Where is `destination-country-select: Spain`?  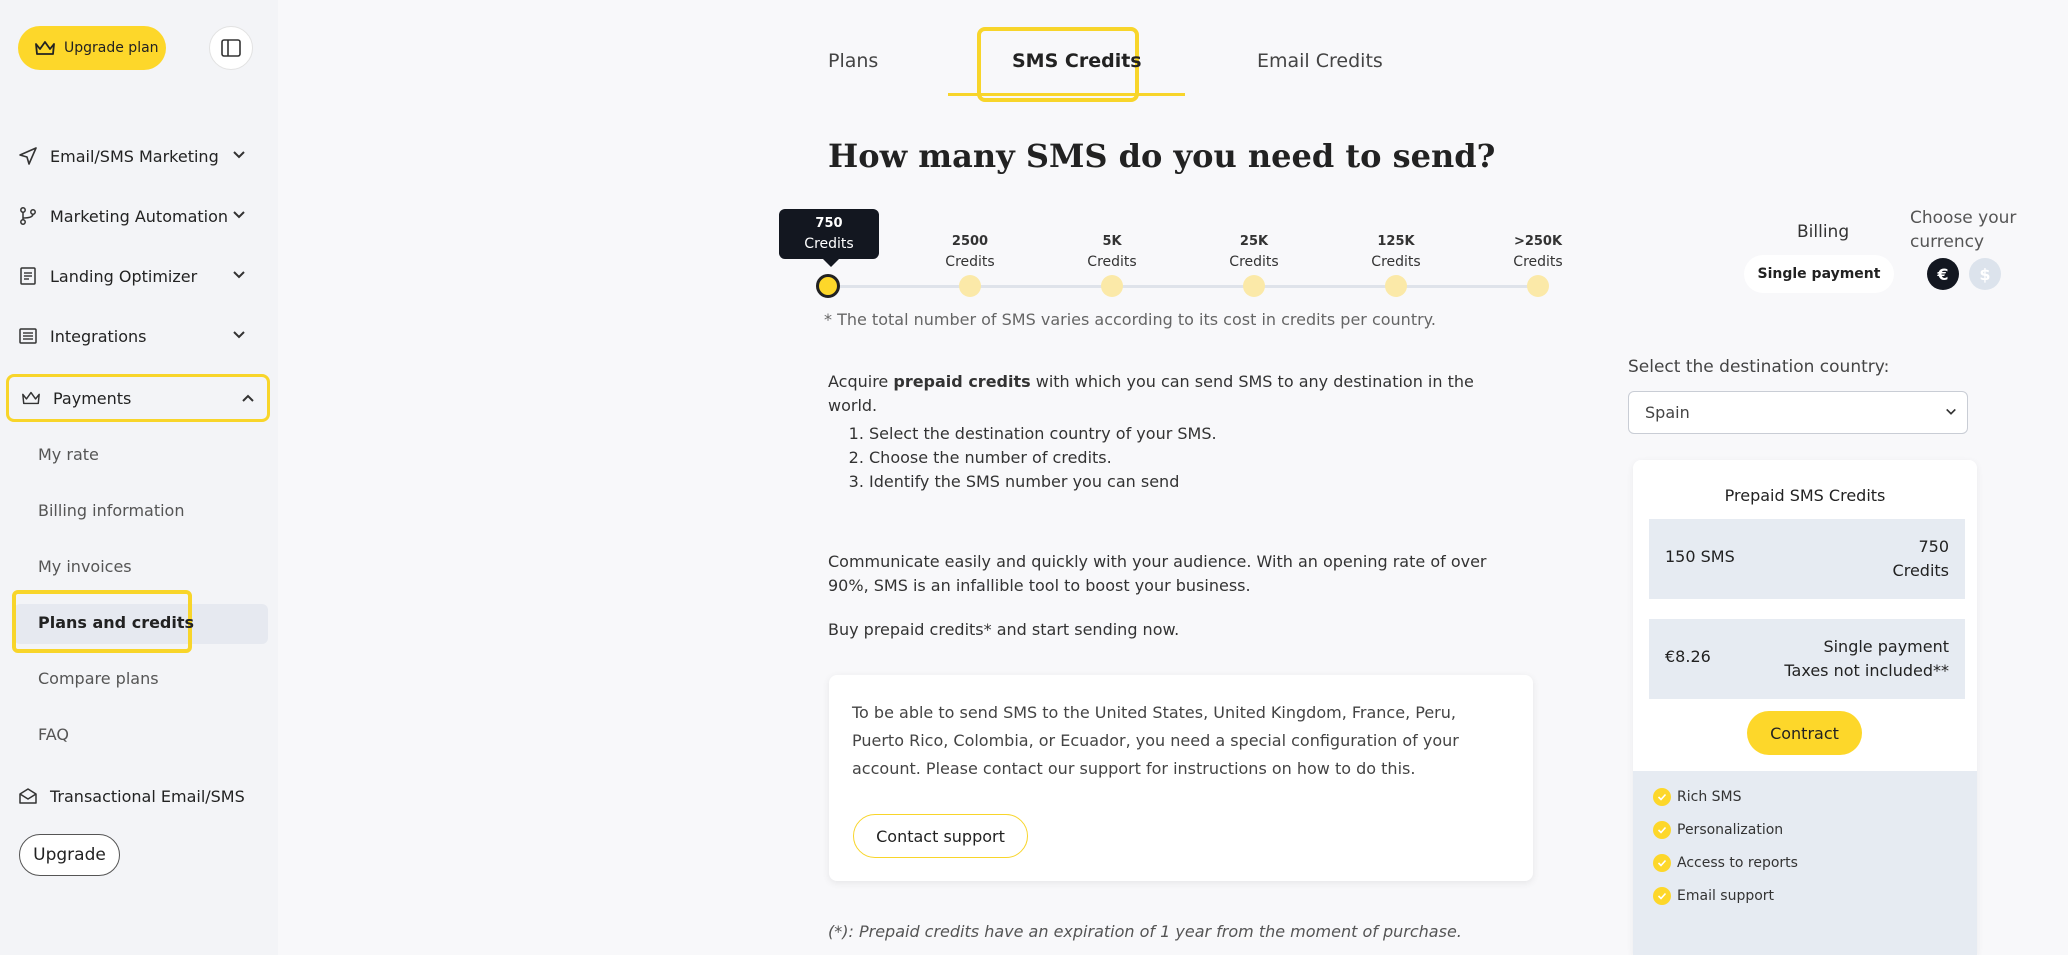
destination-country-select: Spain is located at coordinates (1798, 412).